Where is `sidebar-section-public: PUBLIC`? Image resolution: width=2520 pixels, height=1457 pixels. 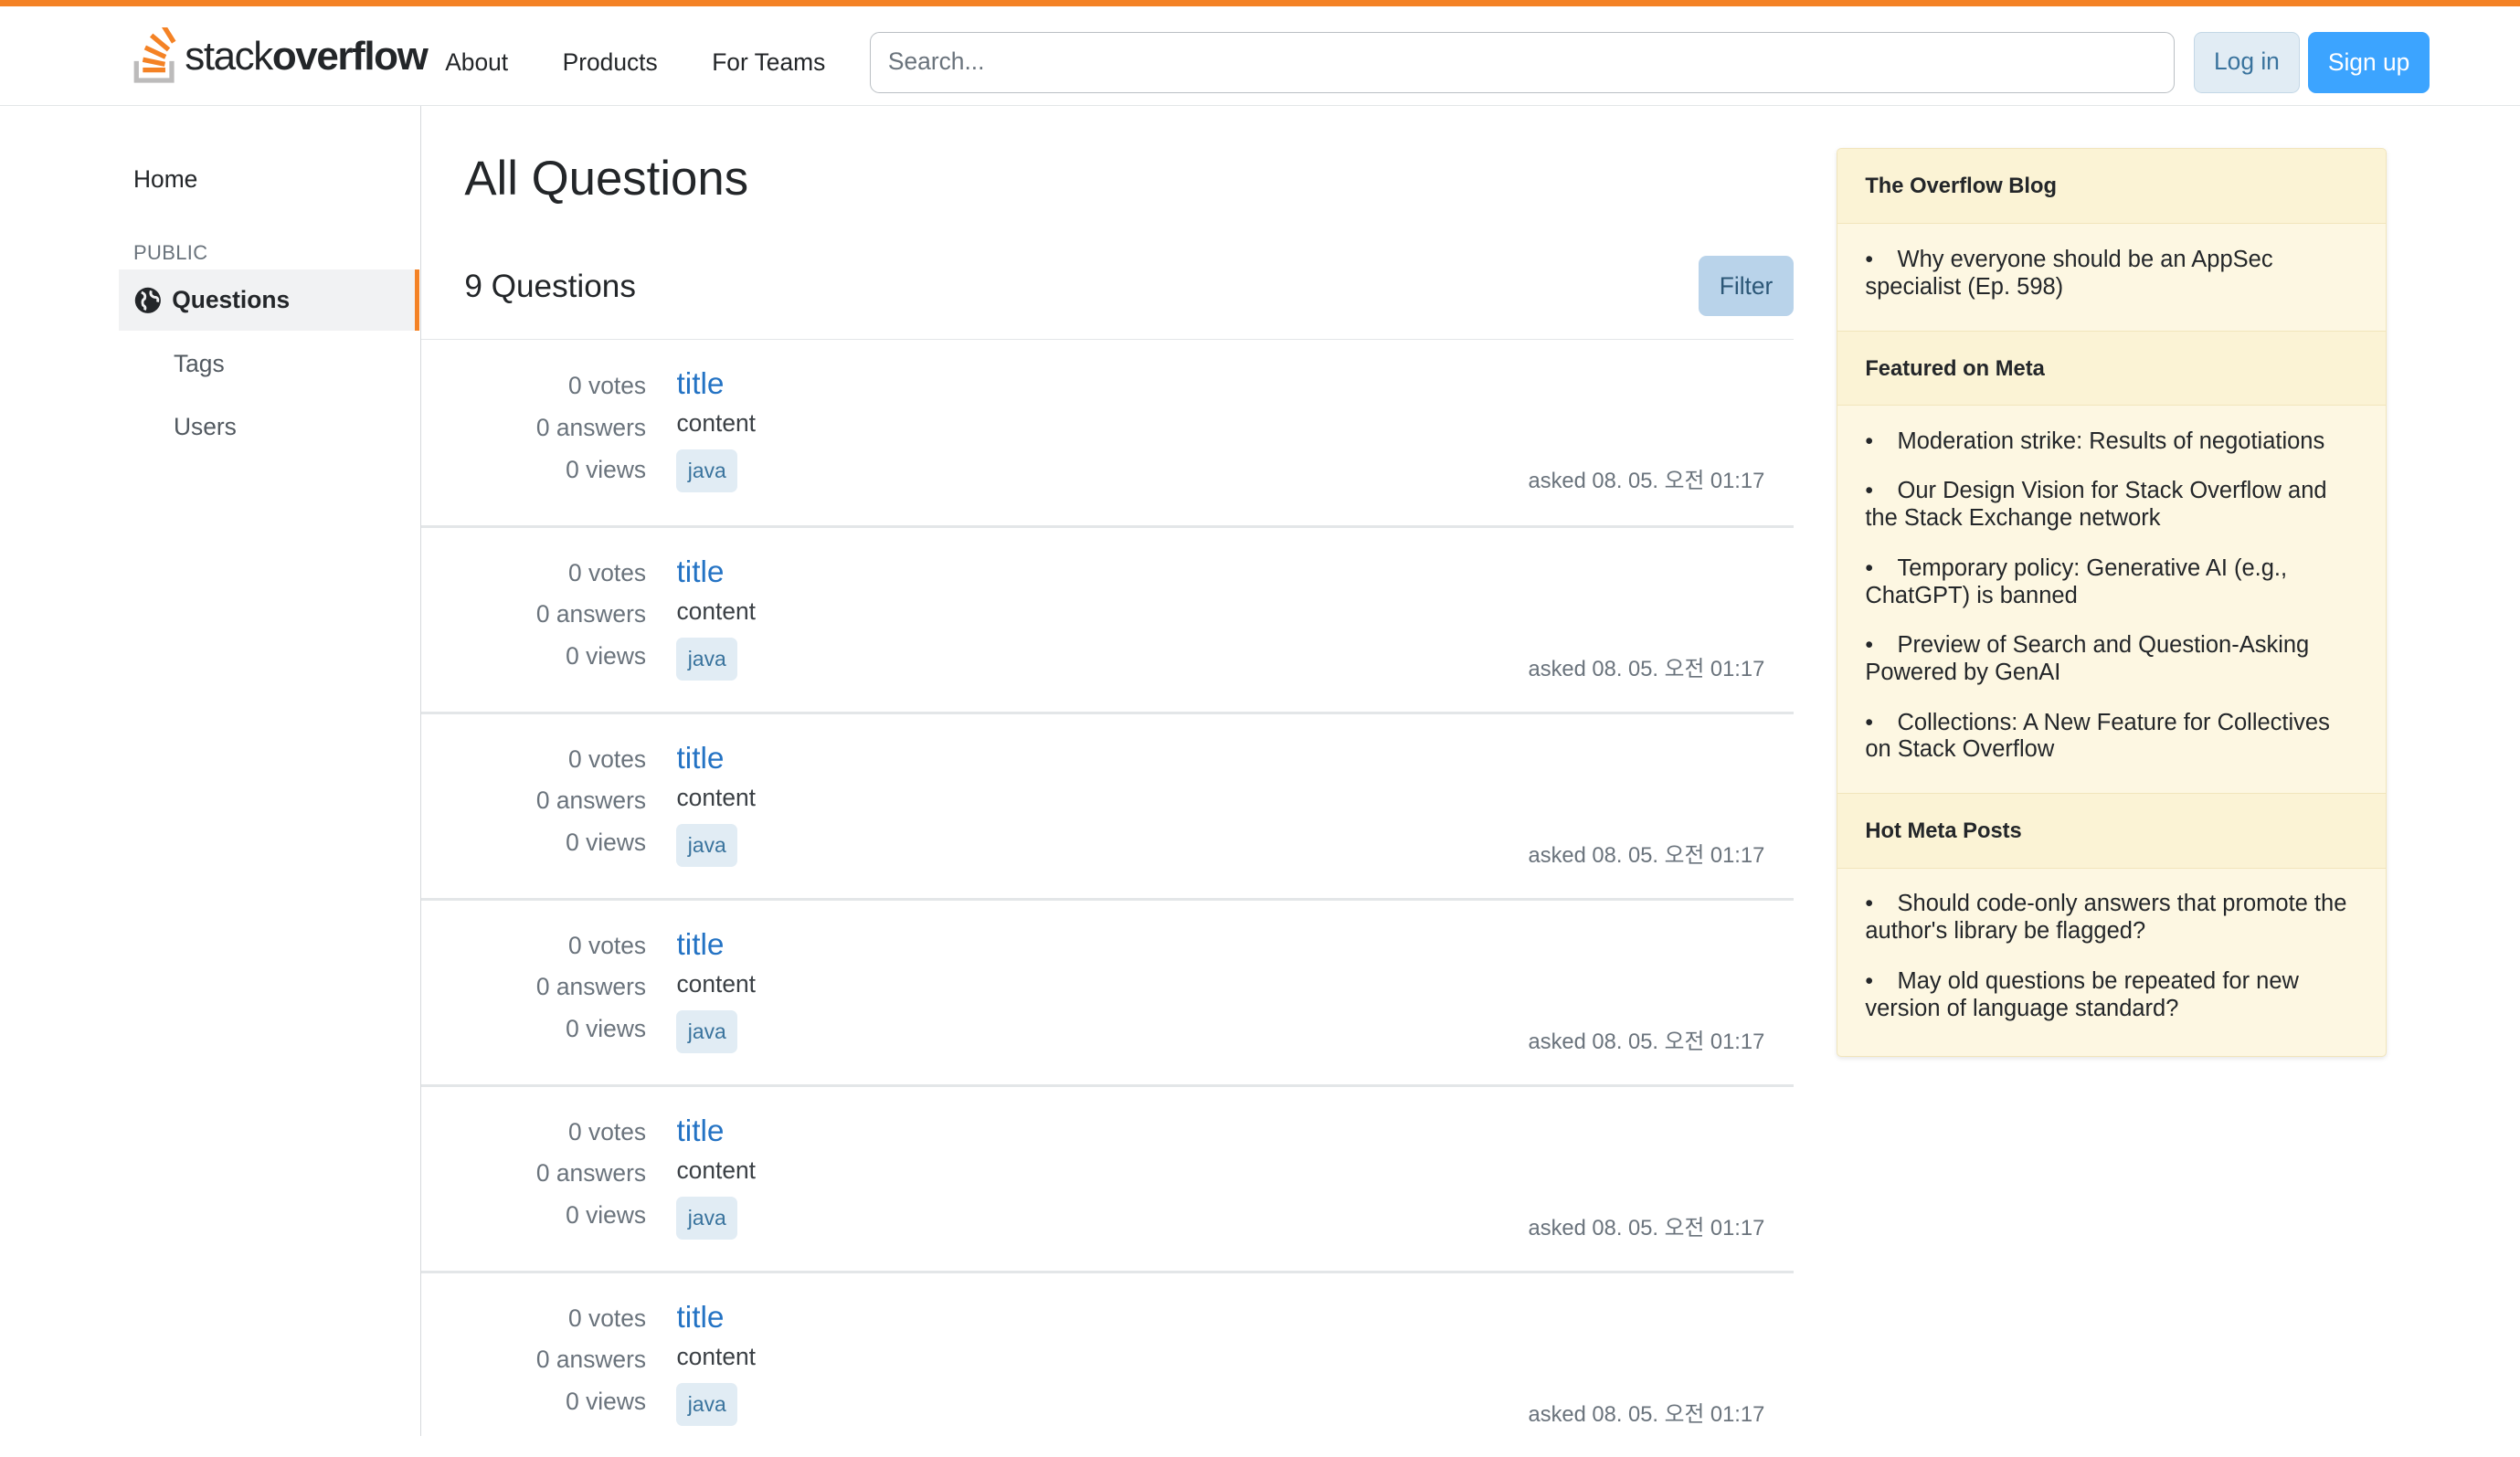 sidebar-section-public: PUBLIC is located at coordinates (170, 252).